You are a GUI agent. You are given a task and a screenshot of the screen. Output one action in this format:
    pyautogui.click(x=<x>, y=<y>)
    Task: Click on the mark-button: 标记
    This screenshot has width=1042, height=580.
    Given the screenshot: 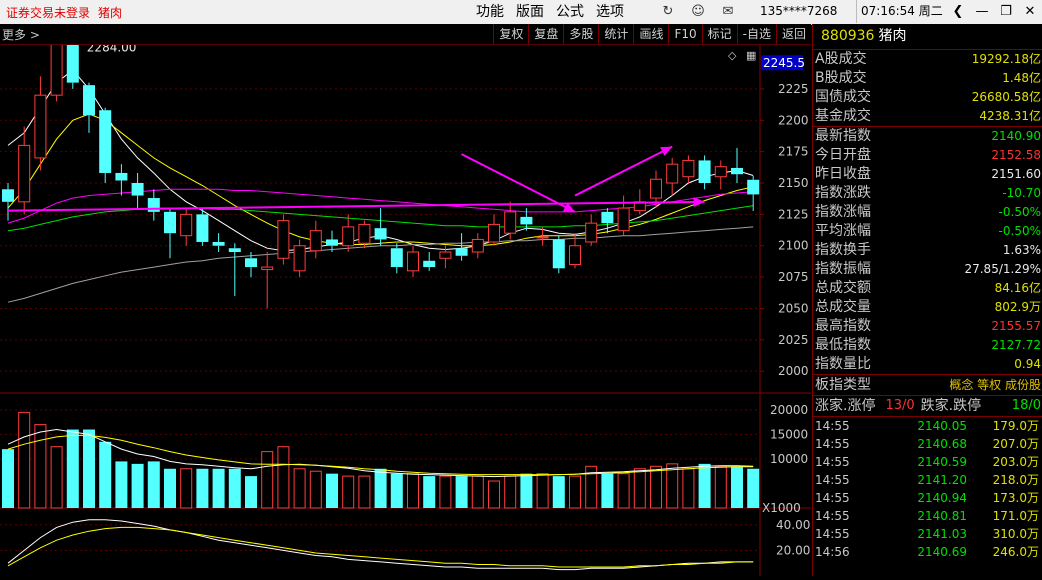 What is the action you would take?
    pyautogui.click(x=719, y=34)
    